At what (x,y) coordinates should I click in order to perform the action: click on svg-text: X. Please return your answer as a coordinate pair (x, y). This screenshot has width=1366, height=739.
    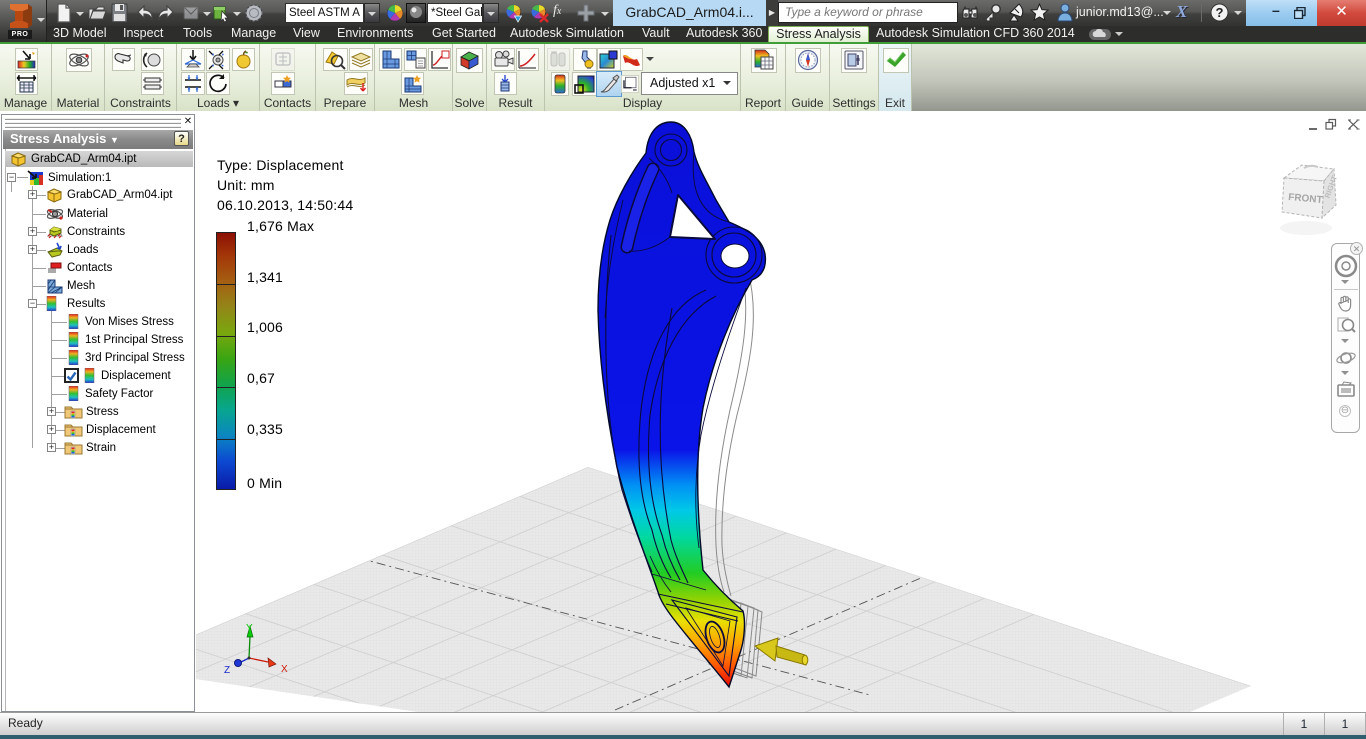
    Looking at the image, I should click on (284, 669).